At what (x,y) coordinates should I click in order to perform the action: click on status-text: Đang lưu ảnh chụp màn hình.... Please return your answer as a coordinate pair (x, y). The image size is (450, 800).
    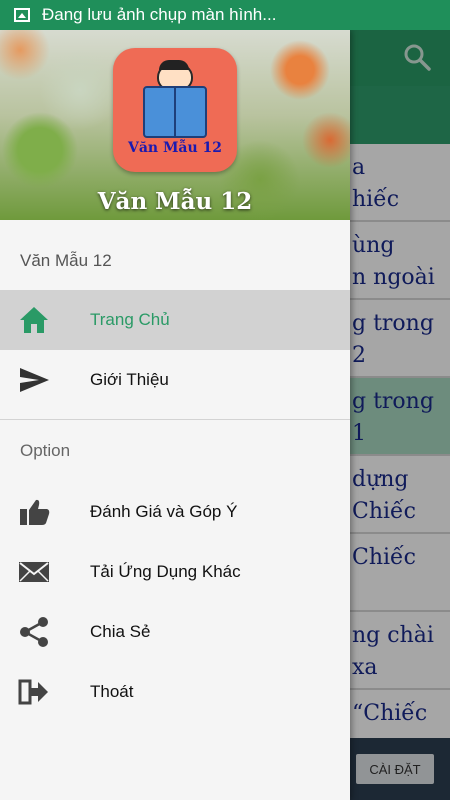
    Looking at the image, I should click on (159, 14).